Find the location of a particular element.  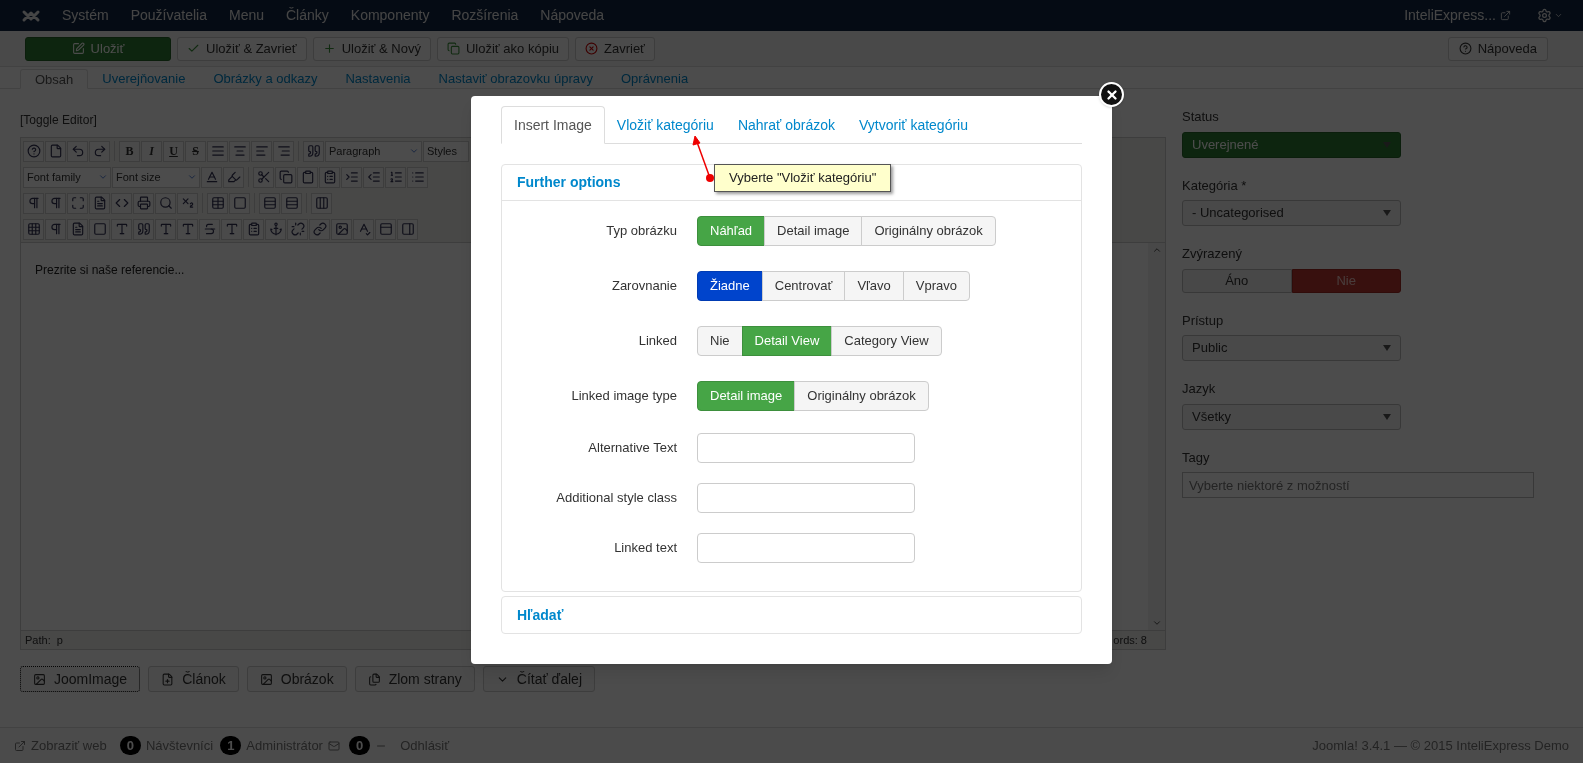

form-label: Typ obrázku is located at coordinates (641, 230).